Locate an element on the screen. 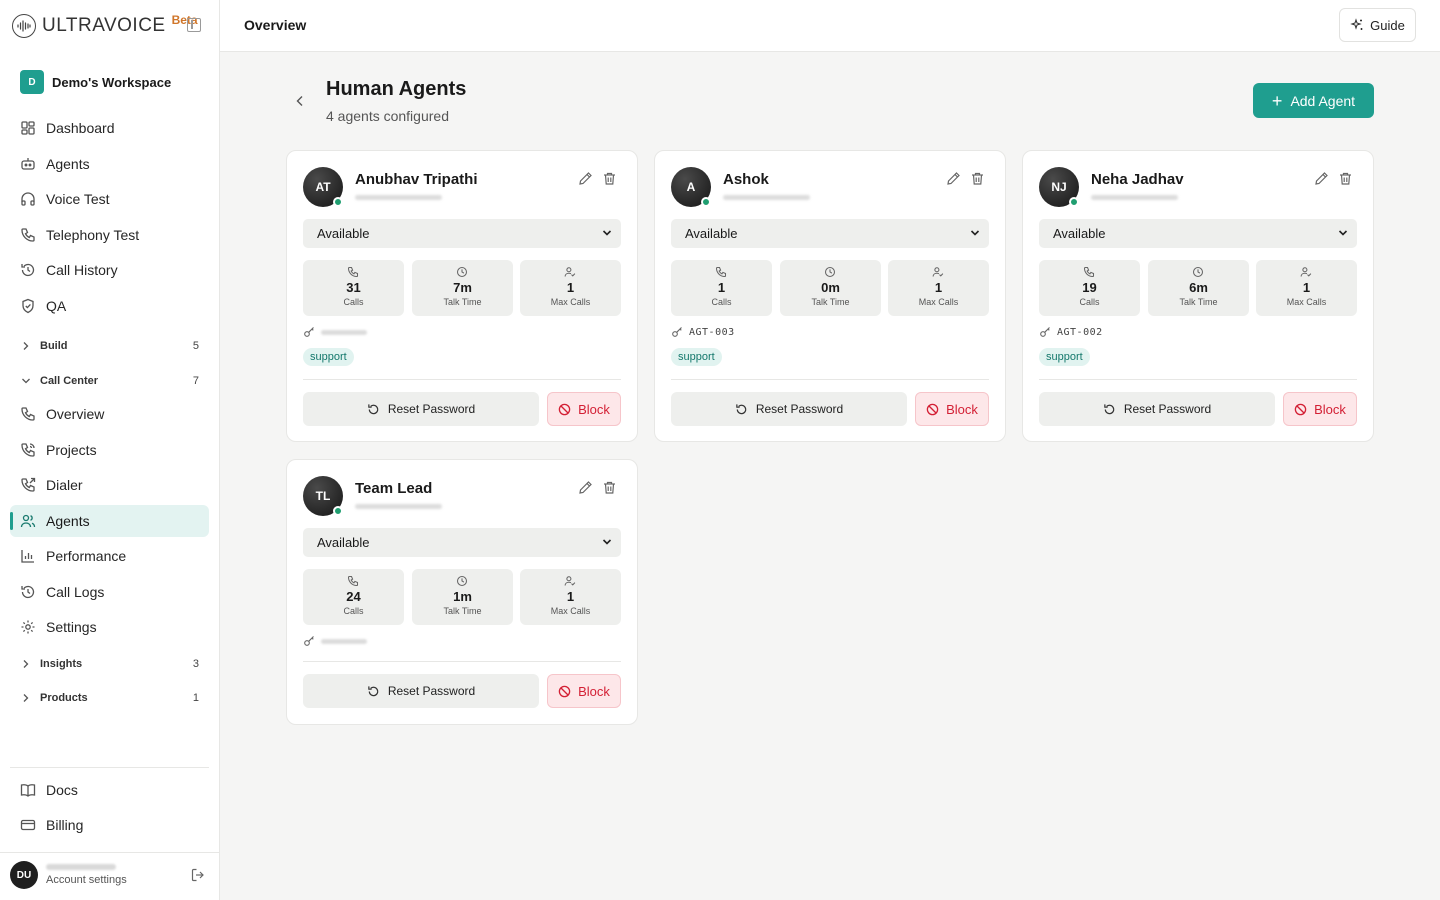 The image size is (1440, 900). agent-id-row: AGT-002 is located at coordinates (1071, 332).